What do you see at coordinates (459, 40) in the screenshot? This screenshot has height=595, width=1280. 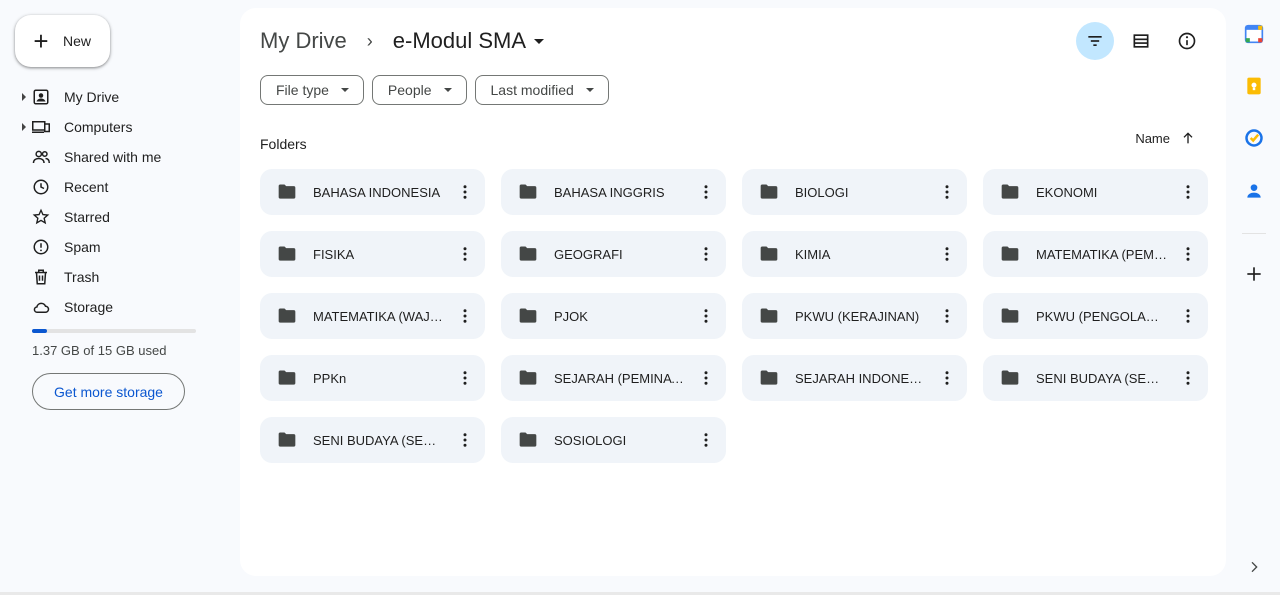 I see `current-folder-name: e-Modul SMA` at bounding box center [459, 40].